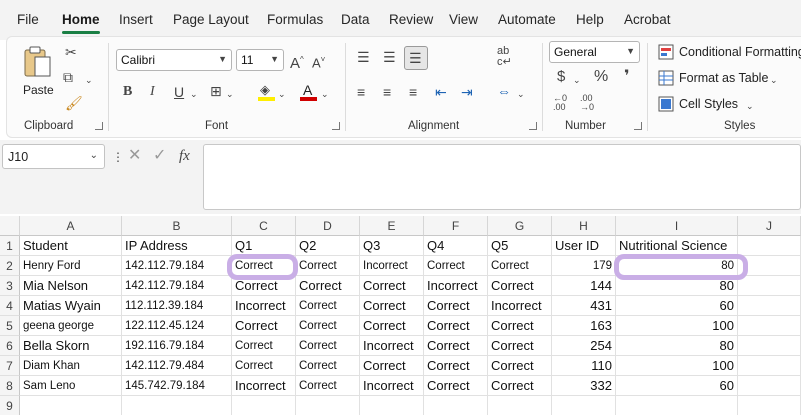  What do you see at coordinates (28, 19) in the screenshot?
I see `tab-file: File` at bounding box center [28, 19].